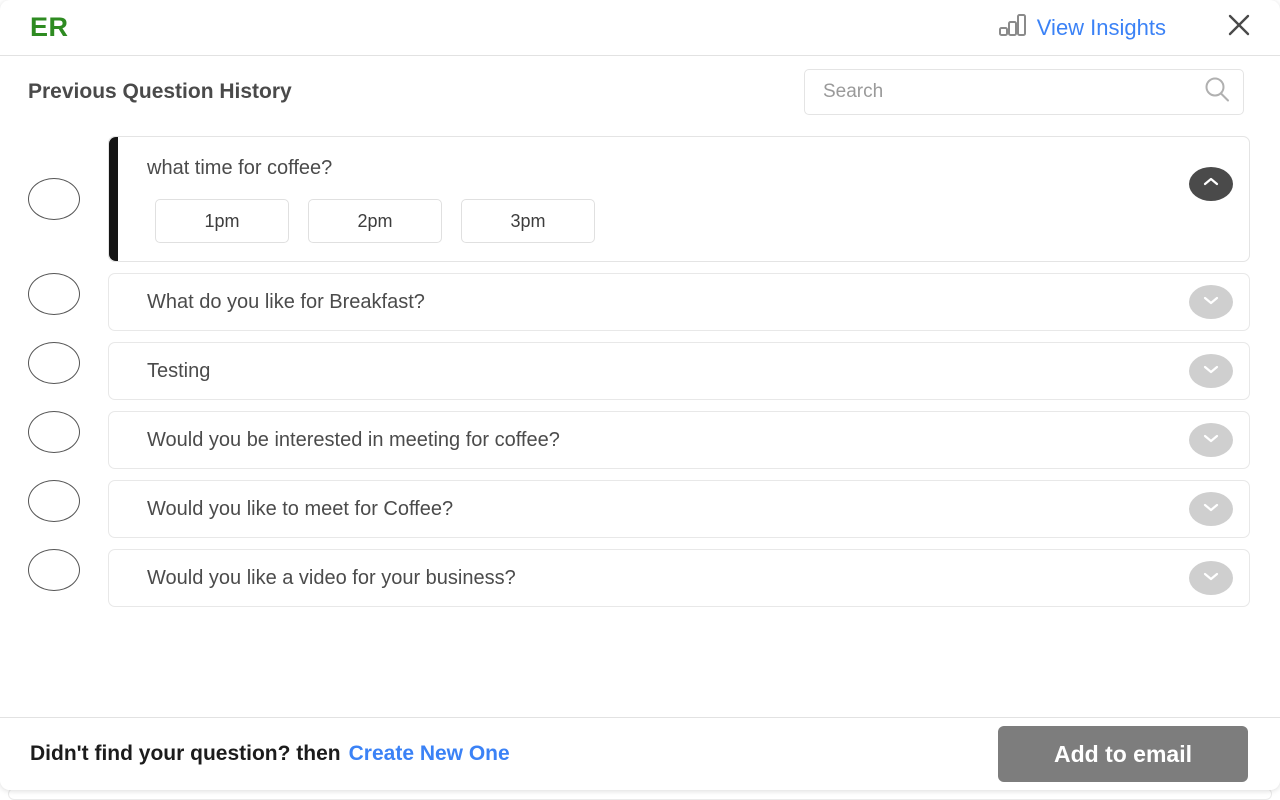  What do you see at coordinates (240, 168) in the screenshot?
I see `question-text: what time for coffee?` at bounding box center [240, 168].